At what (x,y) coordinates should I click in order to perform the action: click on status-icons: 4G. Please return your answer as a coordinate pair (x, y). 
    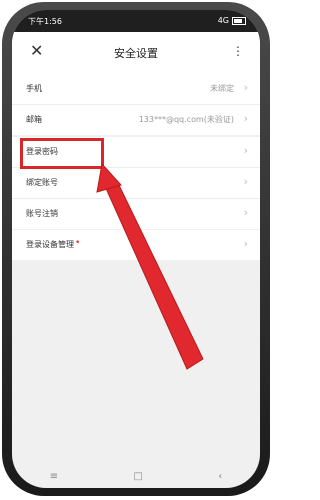
    Looking at the image, I should click on (232, 20).